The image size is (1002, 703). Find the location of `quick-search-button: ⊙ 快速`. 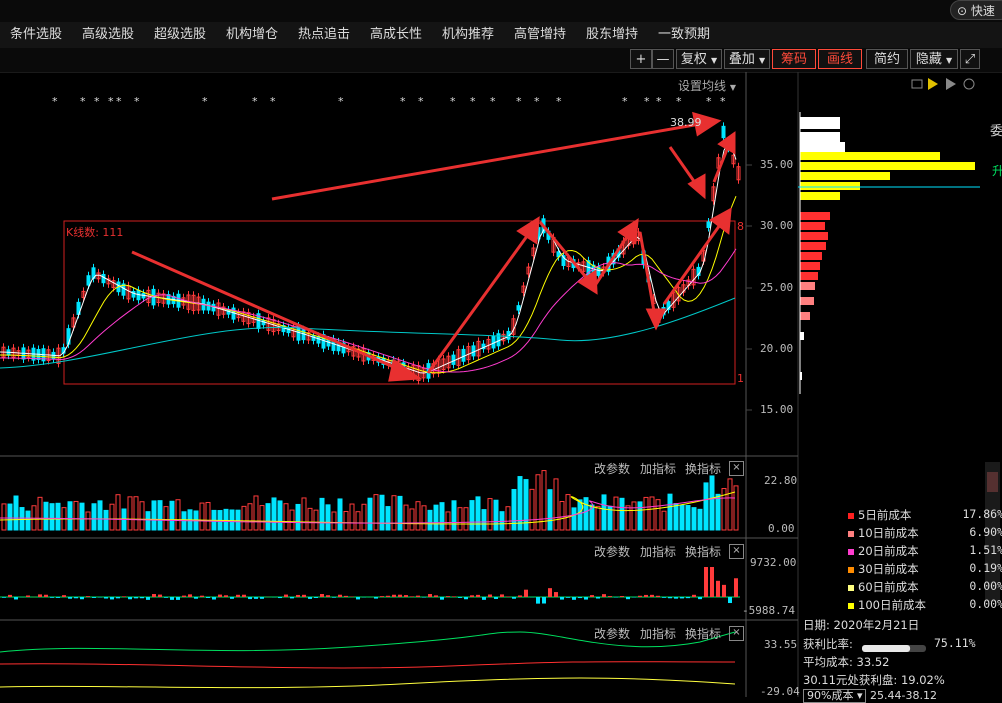

quick-search-button: ⊙ 快速 is located at coordinates (976, 10).